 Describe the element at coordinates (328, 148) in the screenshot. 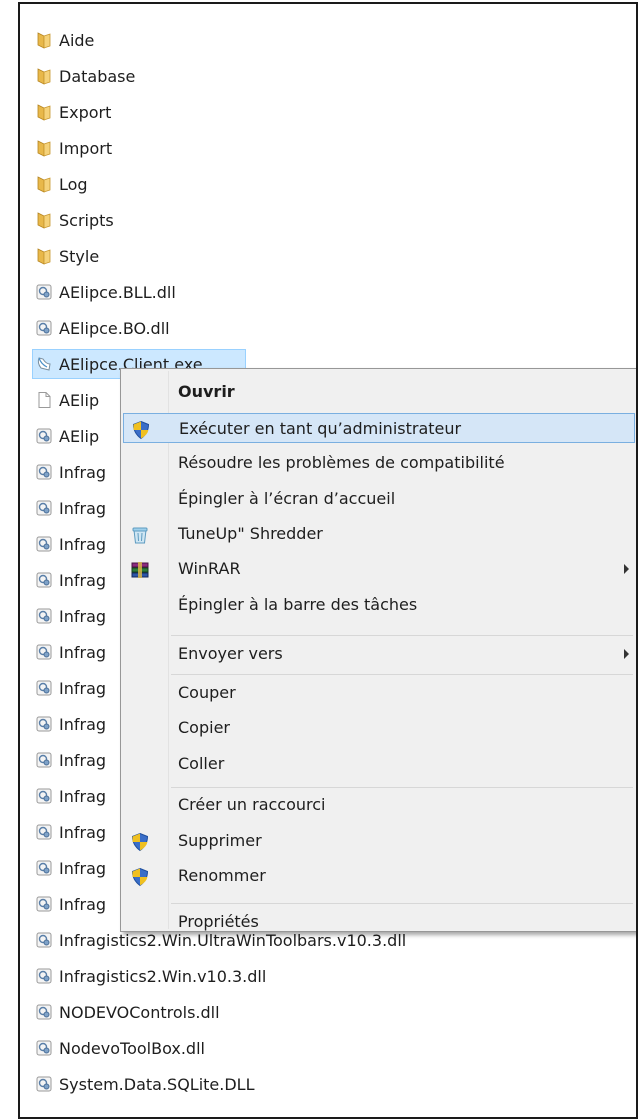

I see `file-item: Import` at that location.